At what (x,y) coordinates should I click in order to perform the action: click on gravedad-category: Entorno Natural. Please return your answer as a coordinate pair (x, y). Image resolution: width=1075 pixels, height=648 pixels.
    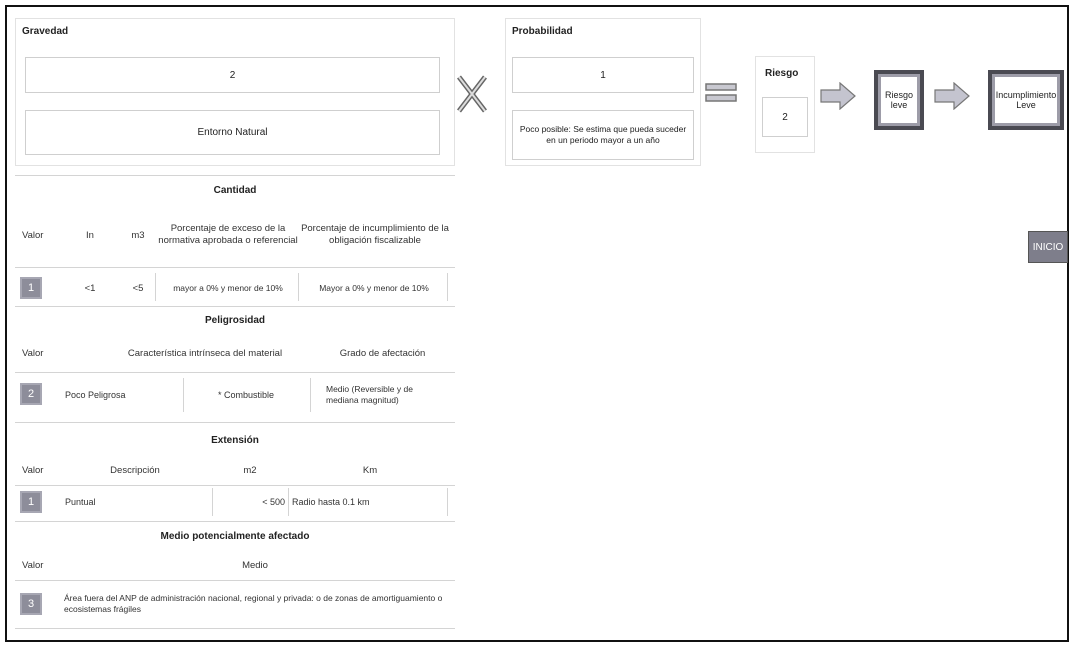
    Looking at the image, I should click on (232, 132).